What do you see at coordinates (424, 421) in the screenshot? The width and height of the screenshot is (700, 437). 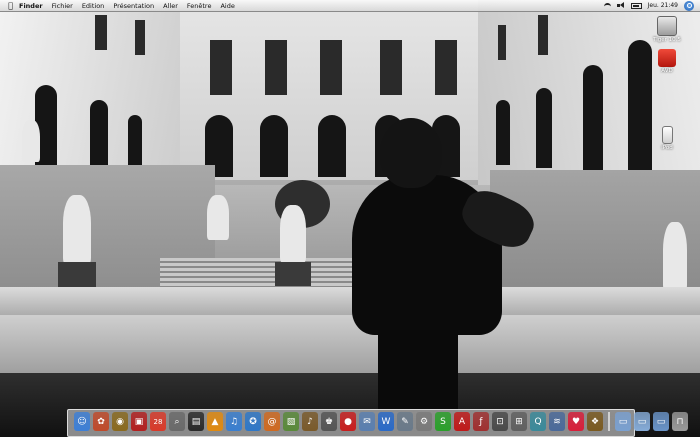 I see `dock-system-preferences-icon: ⚙` at bounding box center [424, 421].